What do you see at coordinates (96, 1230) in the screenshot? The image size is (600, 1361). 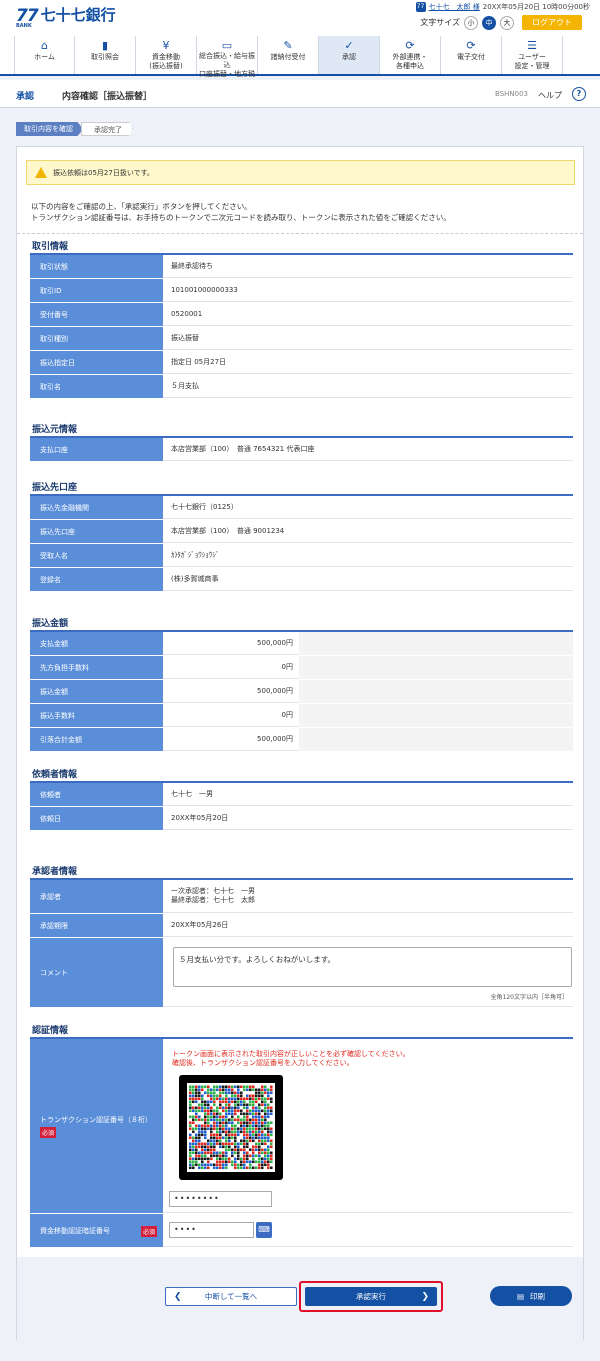 I see `pw-label-cell: 資金移動認証暗証番号 必須` at bounding box center [96, 1230].